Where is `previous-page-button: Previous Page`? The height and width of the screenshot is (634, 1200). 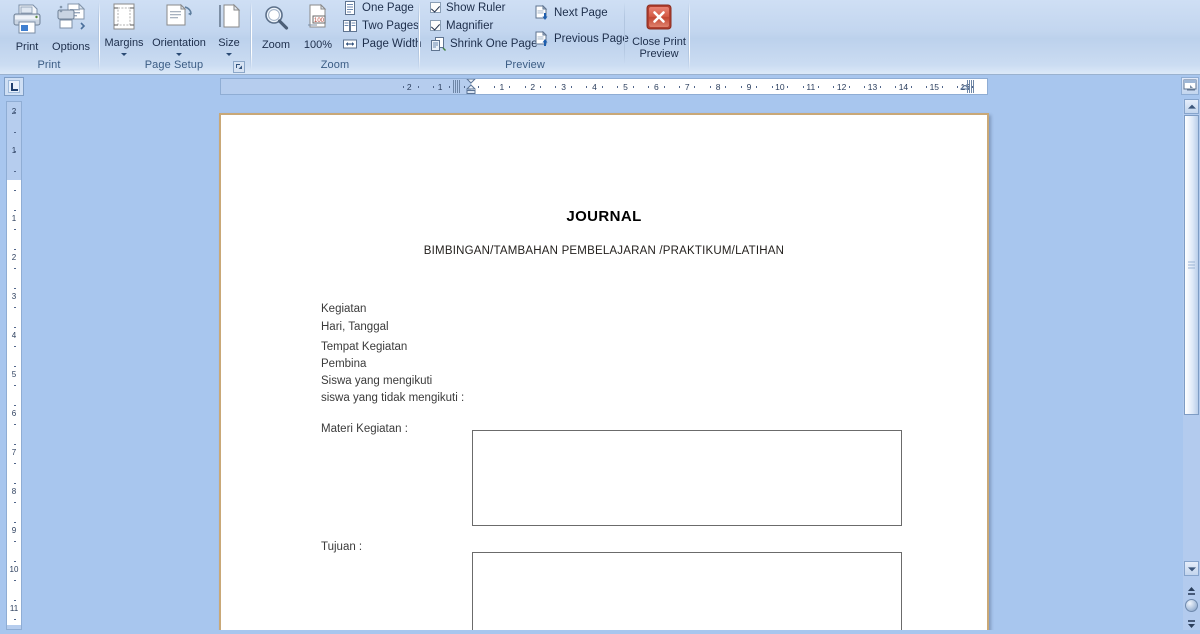 previous-page-button: Previous Page is located at coordinates (581, 38).